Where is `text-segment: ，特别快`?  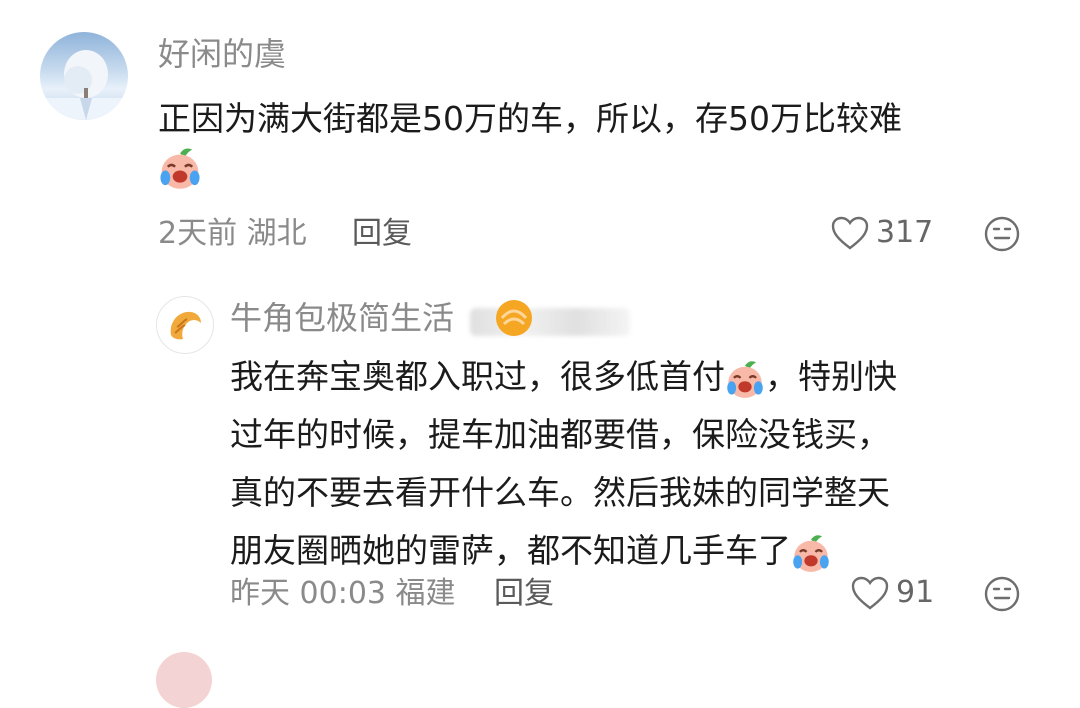
text-segment: ，特别快 is located at coordinates (831, 376).